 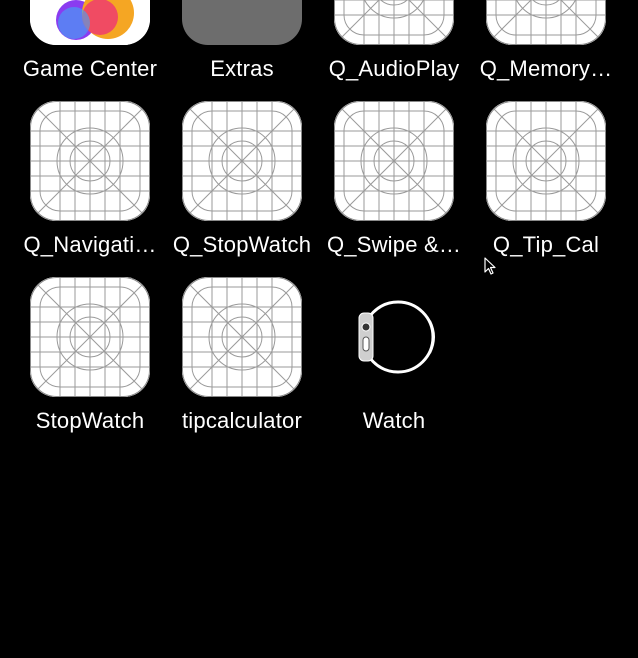 I want to click on app-label: Extras, so click(x=242, y=68).